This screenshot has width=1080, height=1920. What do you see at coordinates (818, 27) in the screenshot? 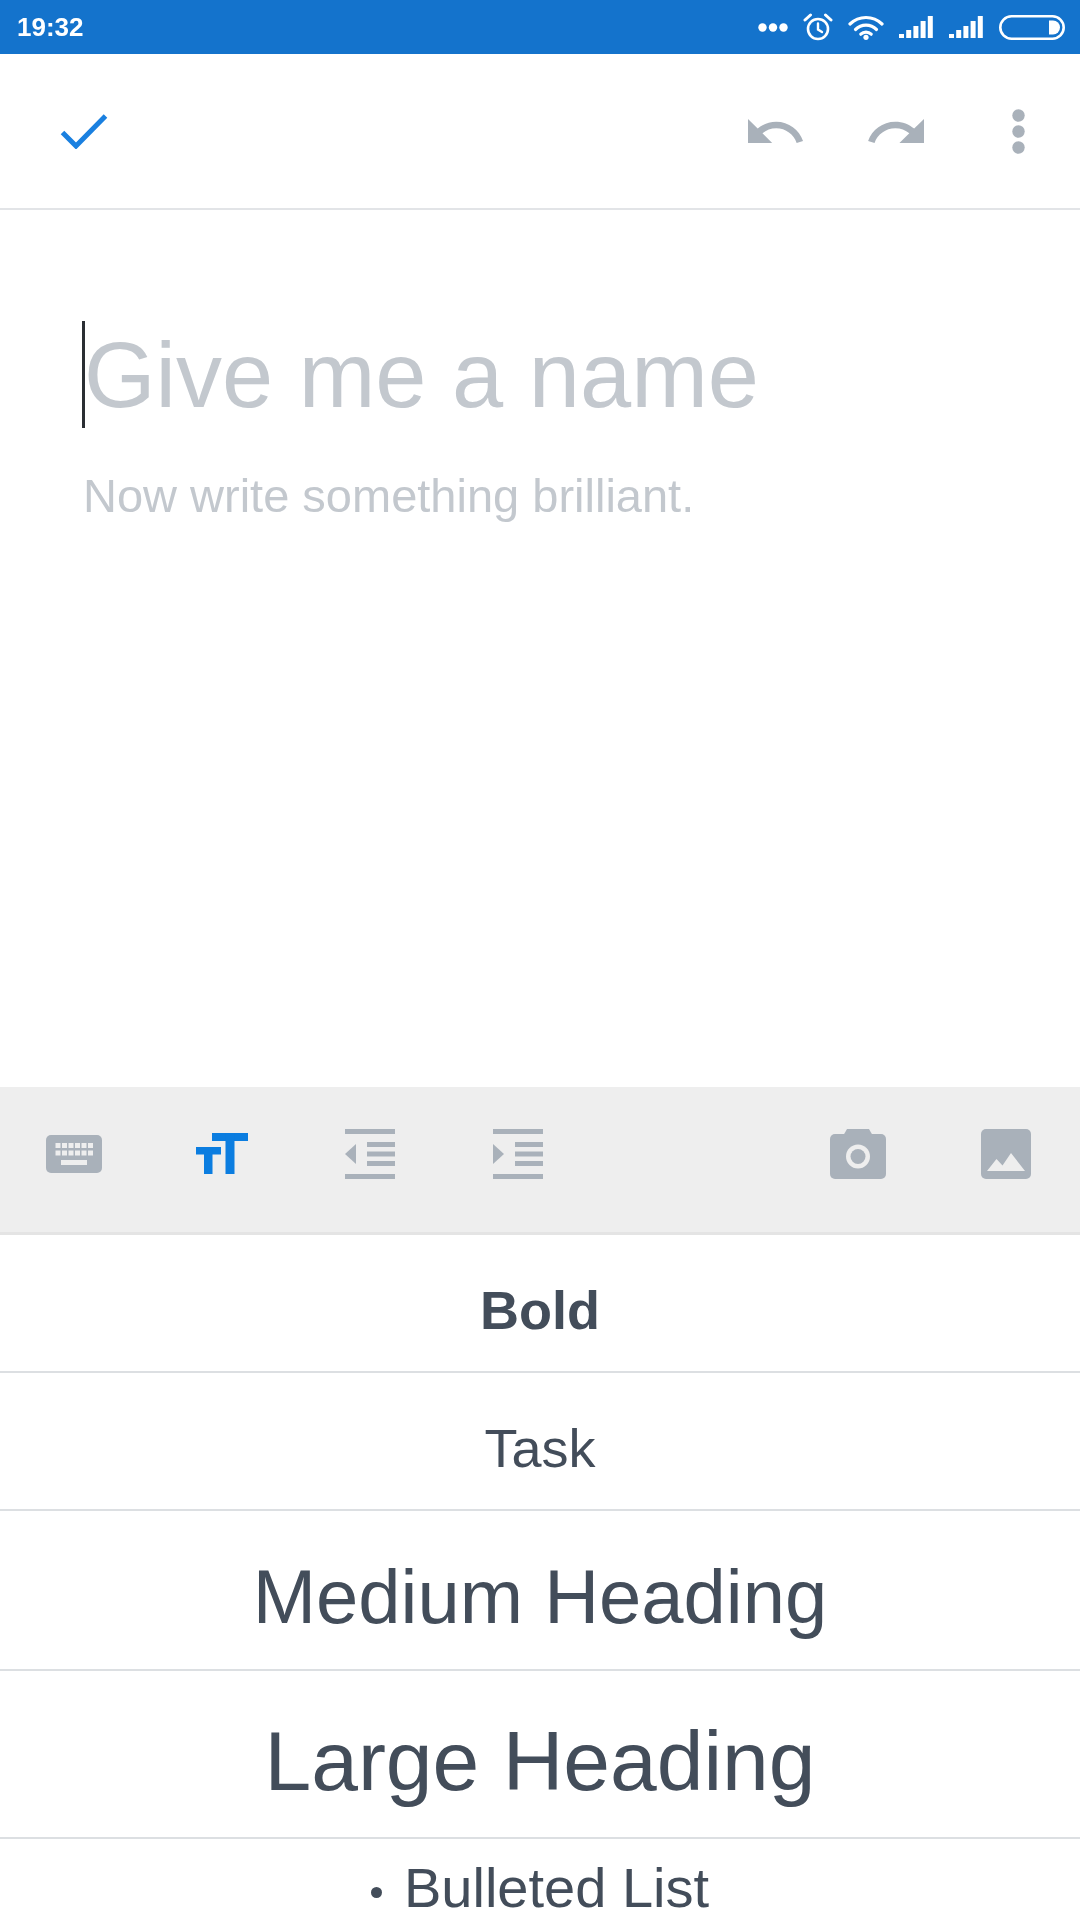
I see `alarm-clock-icon` at bounding box center [818, 27].